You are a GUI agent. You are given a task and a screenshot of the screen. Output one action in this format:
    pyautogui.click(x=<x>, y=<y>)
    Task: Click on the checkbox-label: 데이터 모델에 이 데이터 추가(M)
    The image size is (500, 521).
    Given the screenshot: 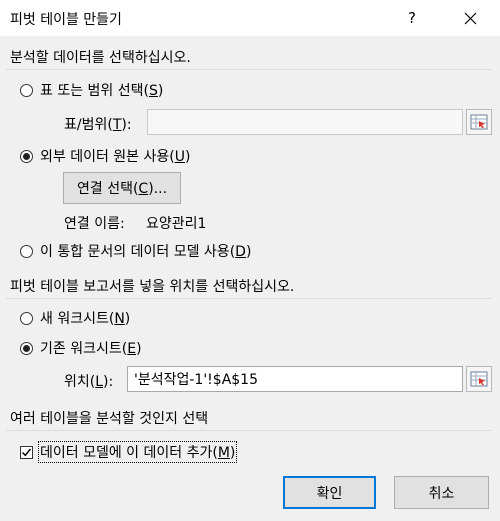 What is the action you would take?
    pyautogui.click(x=138, y=452)
    